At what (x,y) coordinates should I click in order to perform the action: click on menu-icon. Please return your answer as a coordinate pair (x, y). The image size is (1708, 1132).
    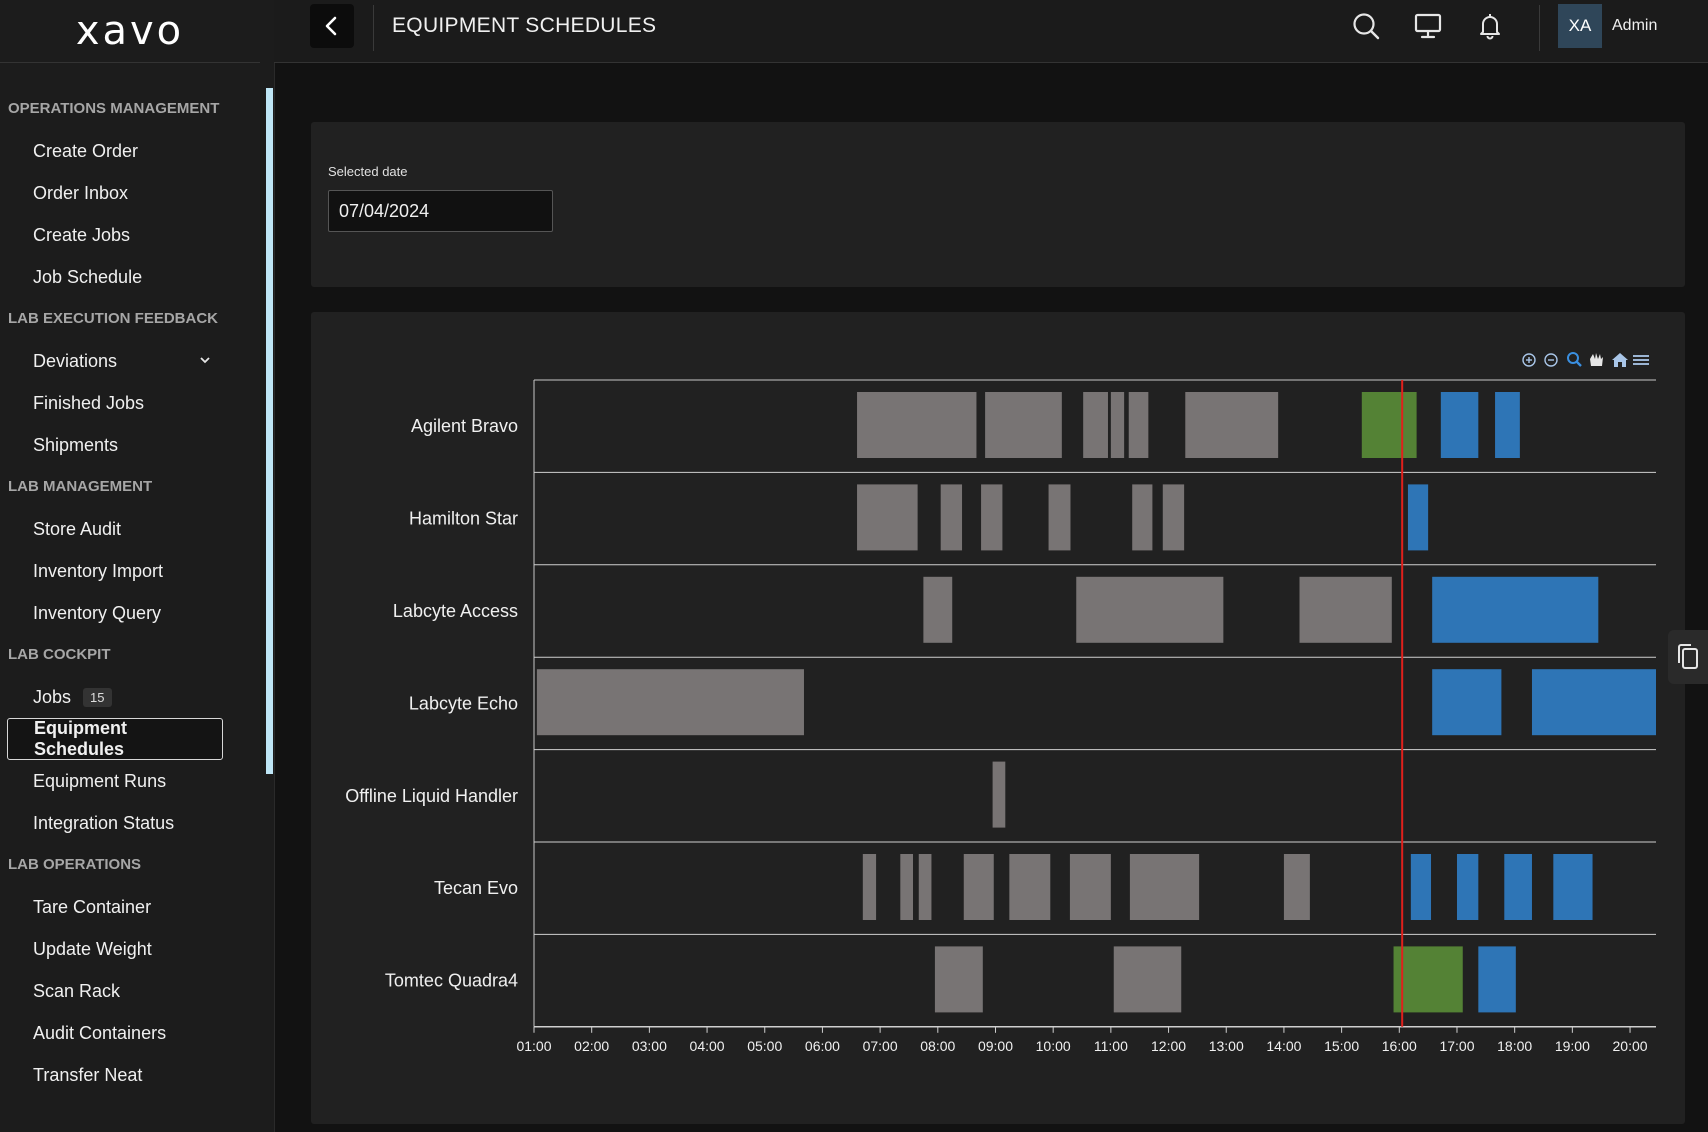
    Looking at the image, I should click on (1641, 360).